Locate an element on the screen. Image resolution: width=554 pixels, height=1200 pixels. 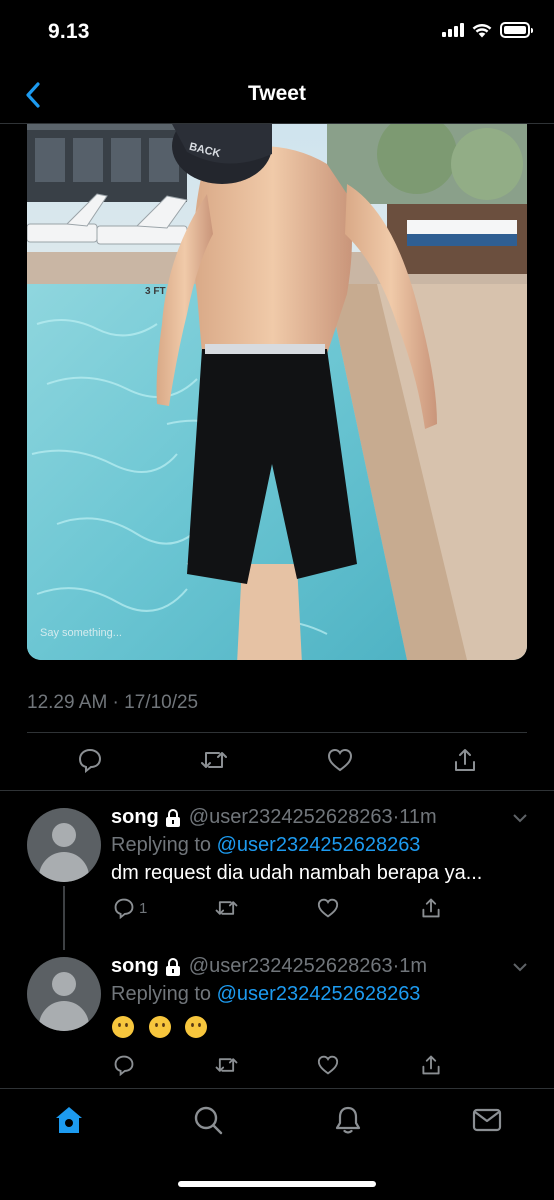
reply-actions is located at coordinates (277, 1065).